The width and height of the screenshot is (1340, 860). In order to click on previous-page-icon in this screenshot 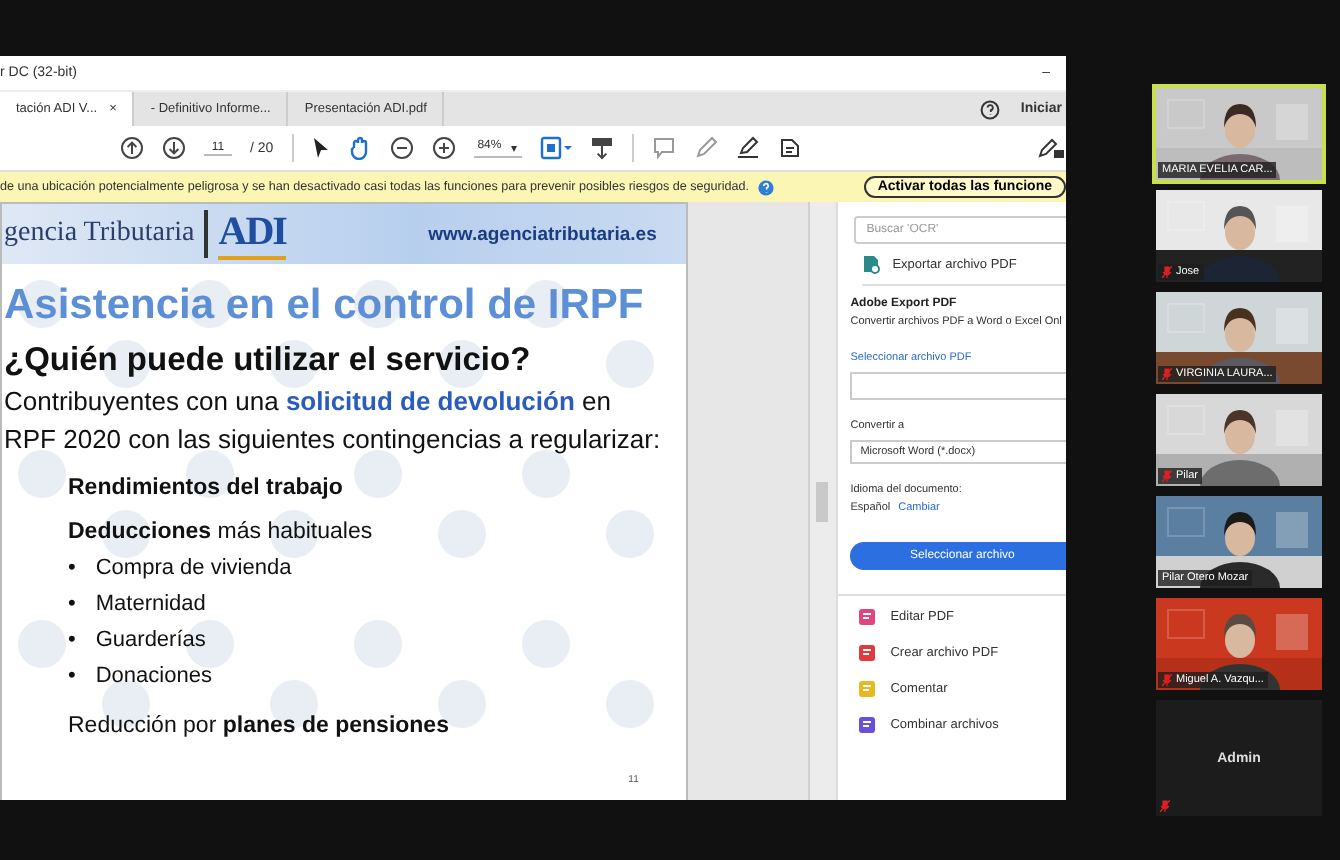, I will do `click(132, 148)`.